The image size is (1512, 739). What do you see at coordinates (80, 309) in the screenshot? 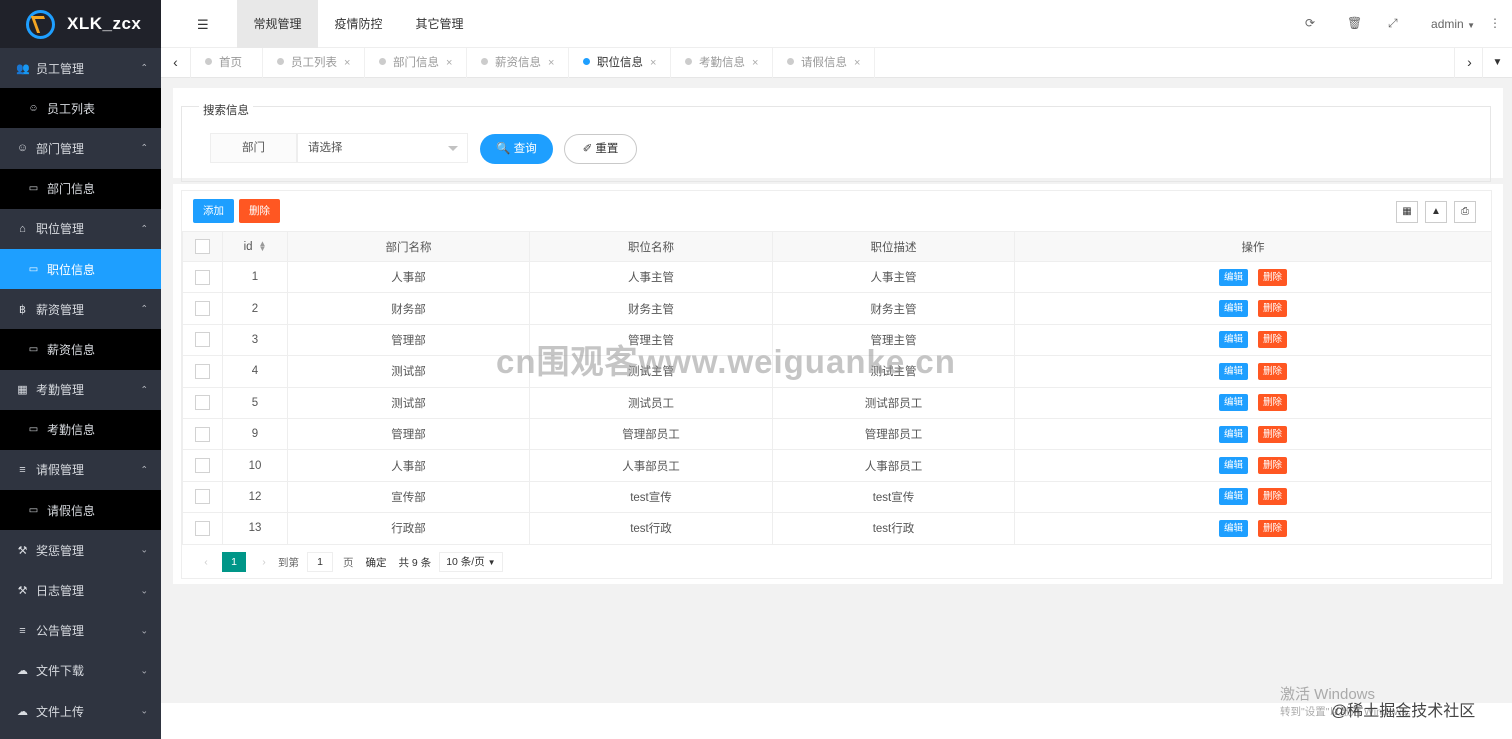
I see `sidebar-group: ฿ 薪资管理 ⌃` at bounding box center [80, 309].